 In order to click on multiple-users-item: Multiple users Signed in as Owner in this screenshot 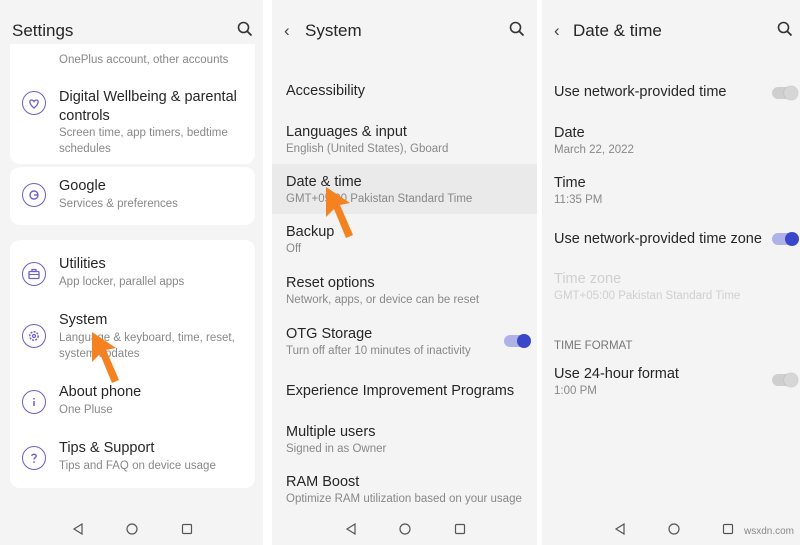, I will do `click(404, 440)`.